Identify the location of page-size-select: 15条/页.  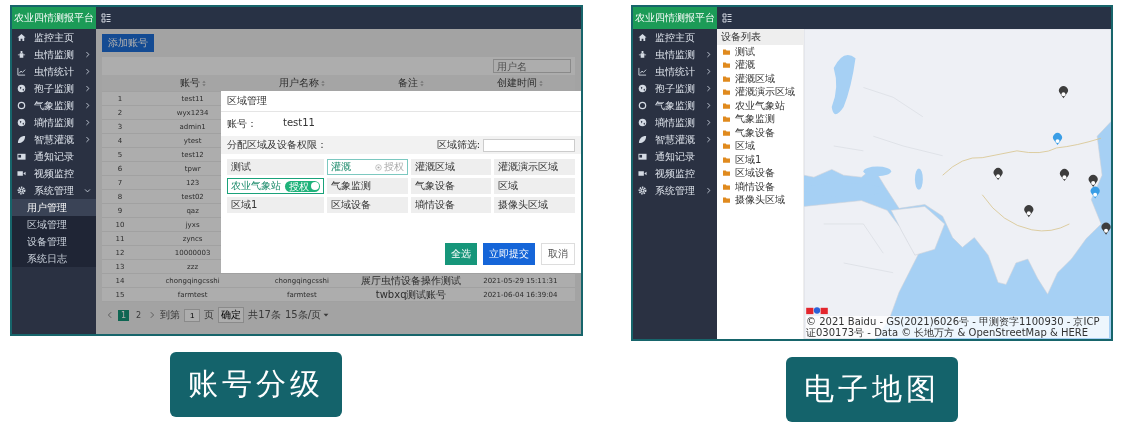
(306, 315).